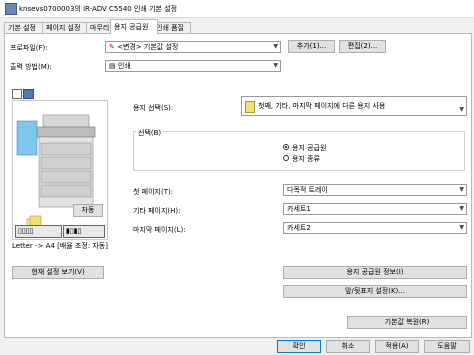 This screenshot has height=355, width=474. What do you see at coordinates (375, 209) in the screenshot?
I see `other-pages-select: 카세트1 ▼` at bounding box center [375, 209].